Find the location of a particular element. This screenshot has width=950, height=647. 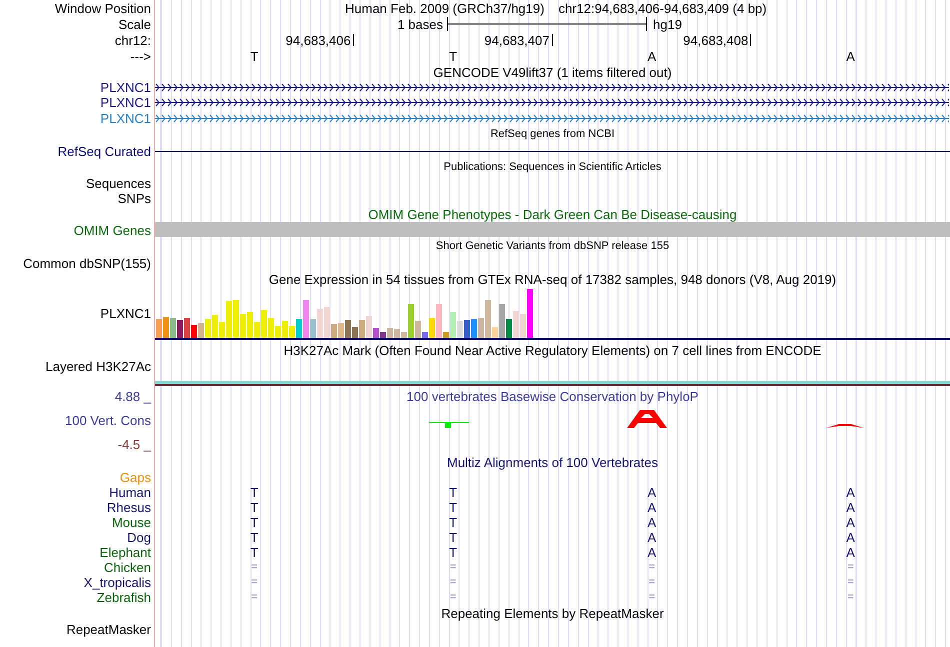

track-title: Repeating Elements by RepeatMasker is located at coordinates (552, 613).